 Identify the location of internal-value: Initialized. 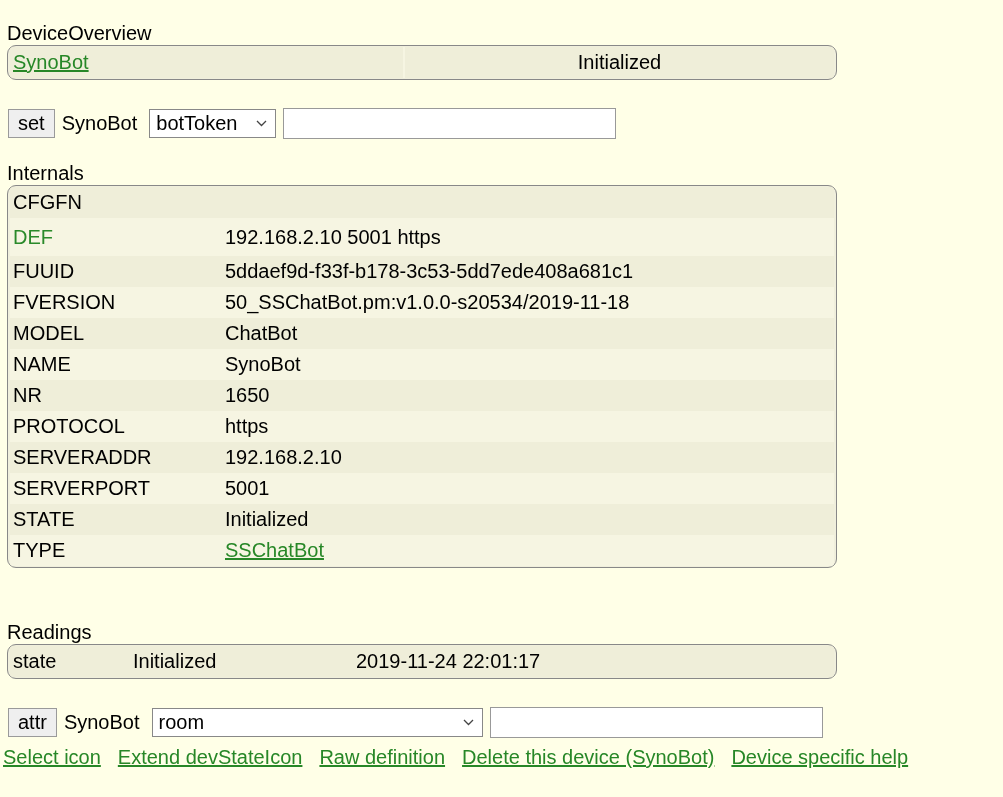
(267, 519).